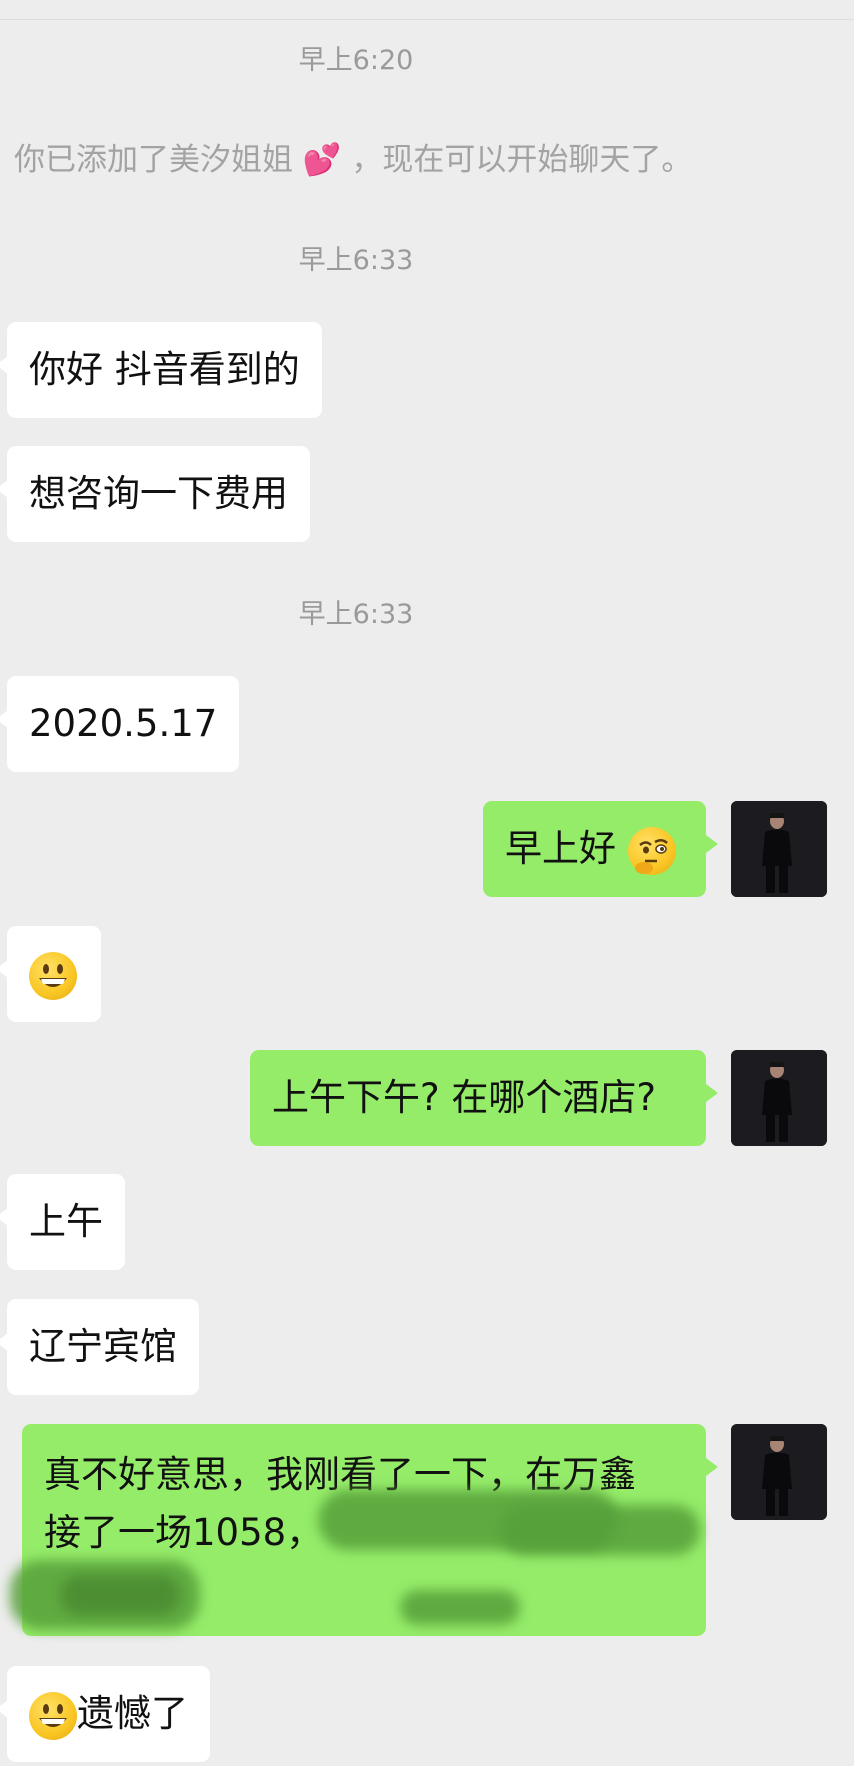  I want to click on message-bubble-left: 遗憾了, so click(105, 1714).